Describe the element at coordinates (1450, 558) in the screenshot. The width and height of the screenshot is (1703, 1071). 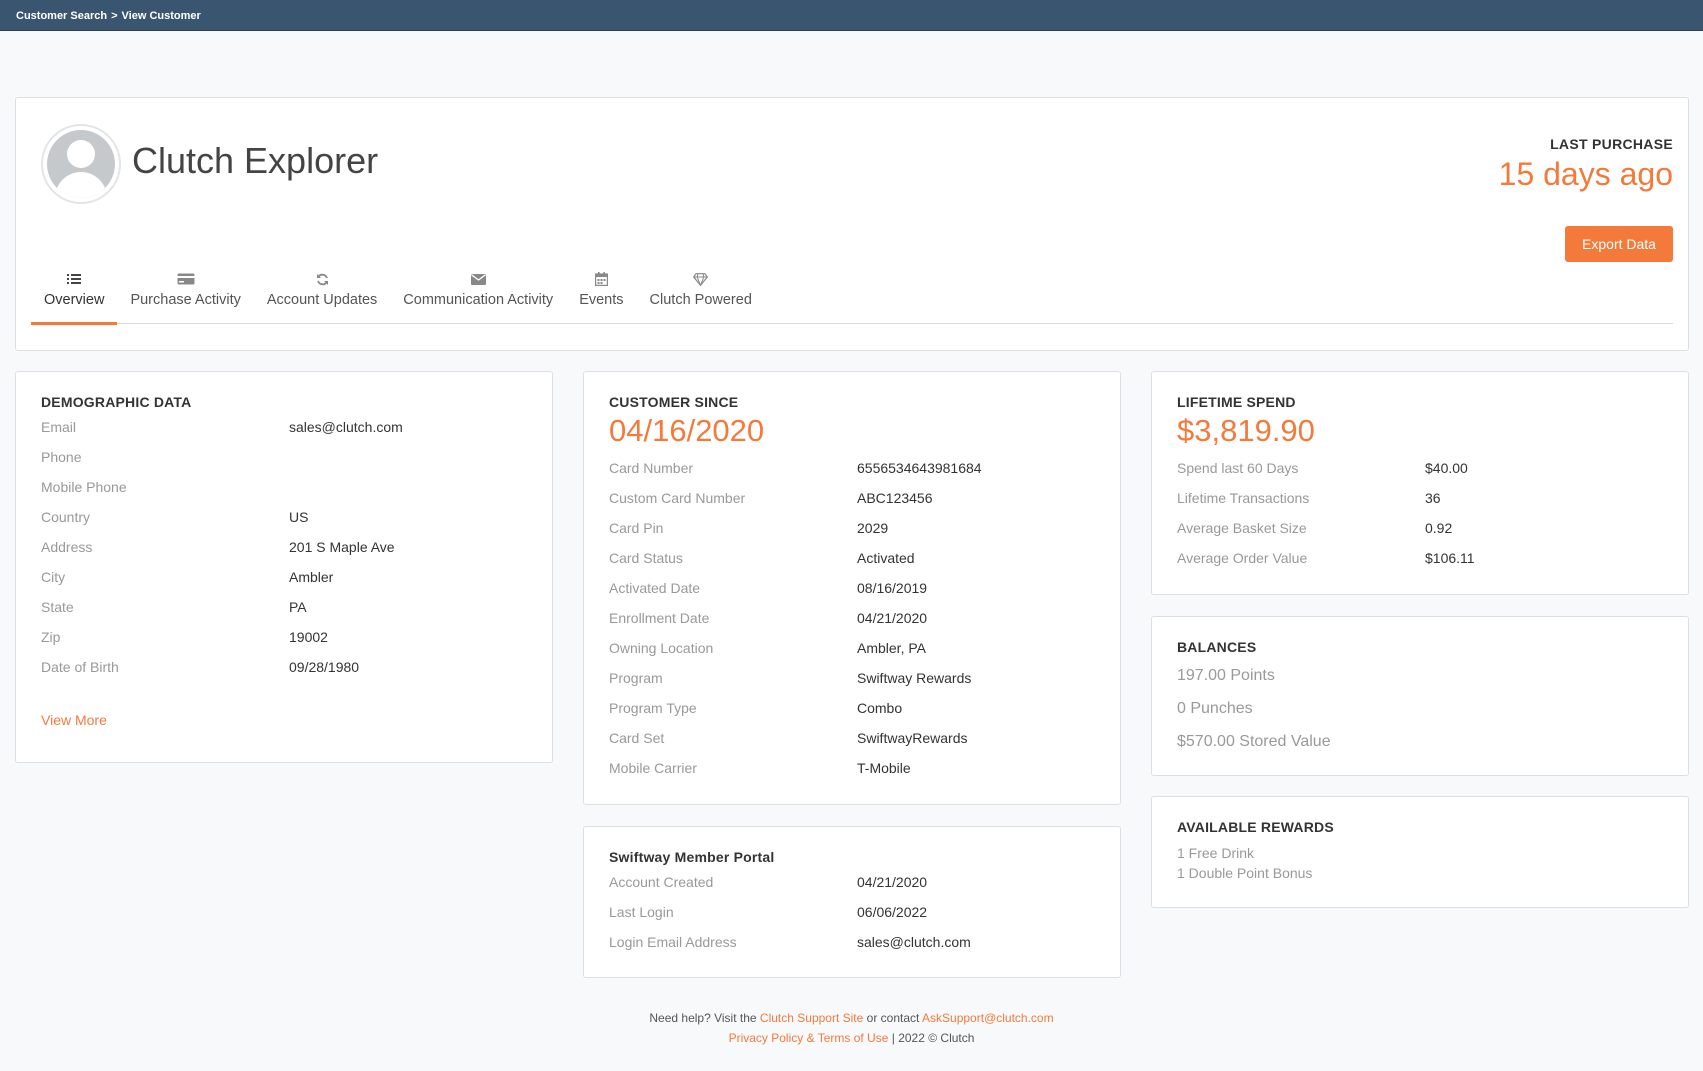
I see `field-value: $106.11` at that location.